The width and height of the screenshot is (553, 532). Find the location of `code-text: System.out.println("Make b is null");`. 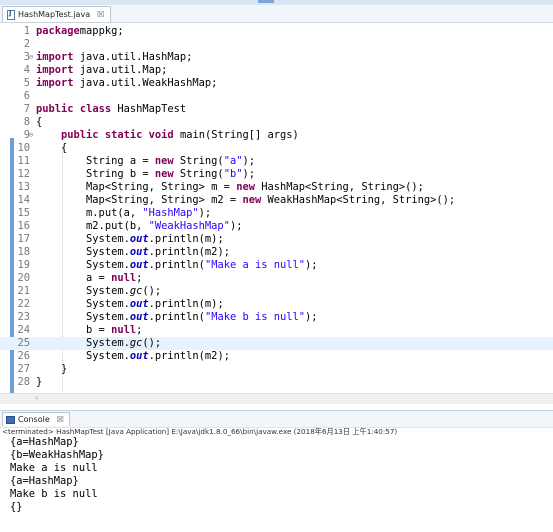

code-text: System.out.println("Make b is null"); is located at coordinates (177, 317).